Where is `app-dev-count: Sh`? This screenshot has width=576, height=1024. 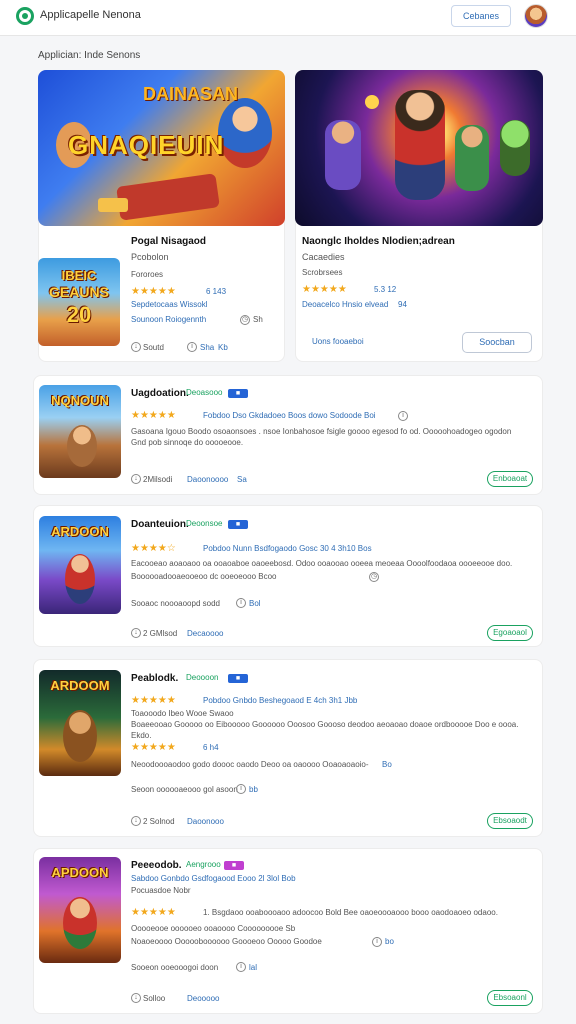 app-dev-count: Sh is located at coordinates (258, 319).